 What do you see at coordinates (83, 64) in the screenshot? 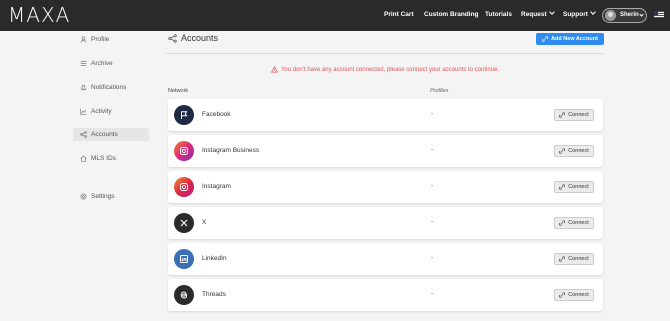
I see `archive-icon` at bounding box center [83, 64].